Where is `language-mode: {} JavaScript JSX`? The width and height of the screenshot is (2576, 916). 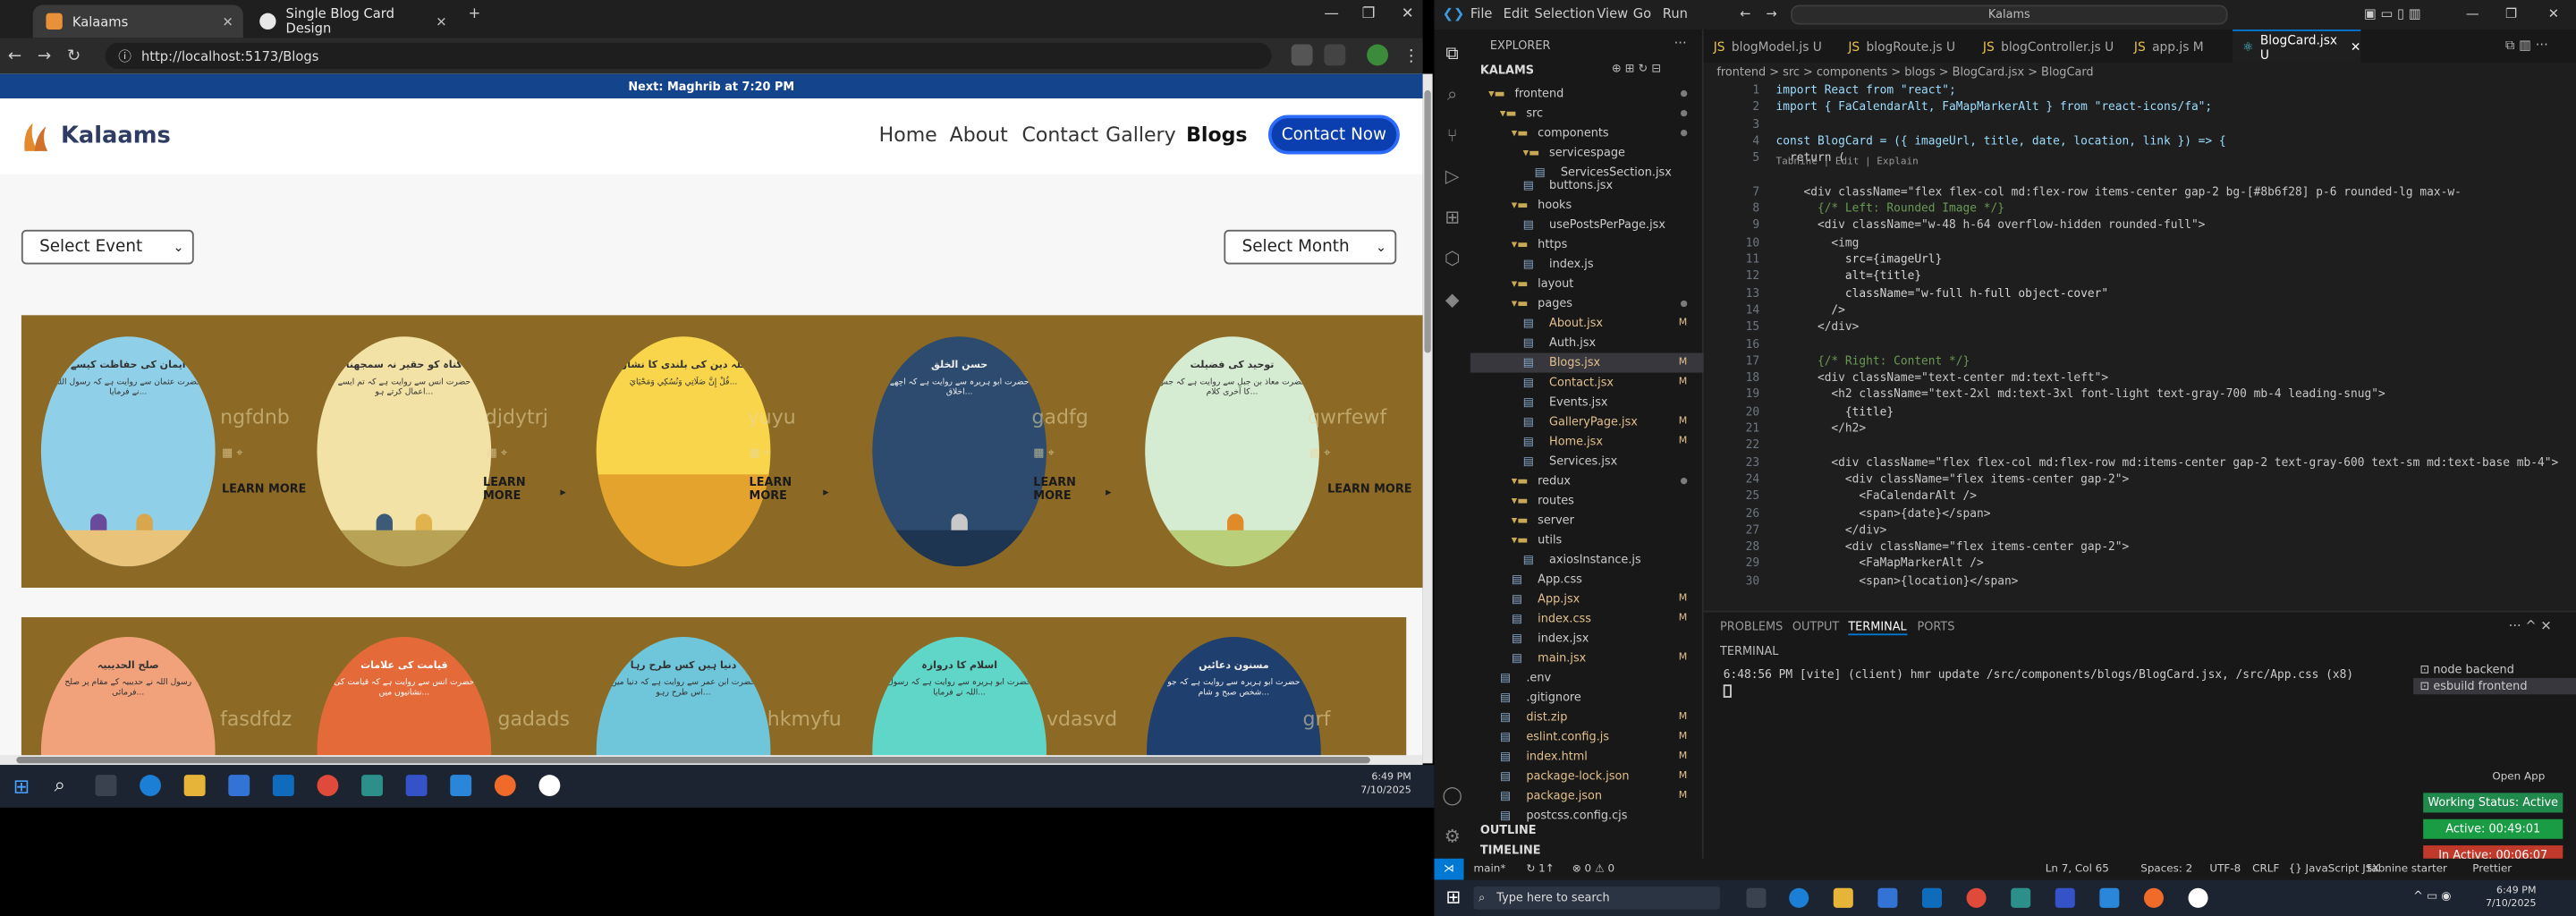 language-mode: {} JavaScript JSX is located at coordinates (2334, 868).